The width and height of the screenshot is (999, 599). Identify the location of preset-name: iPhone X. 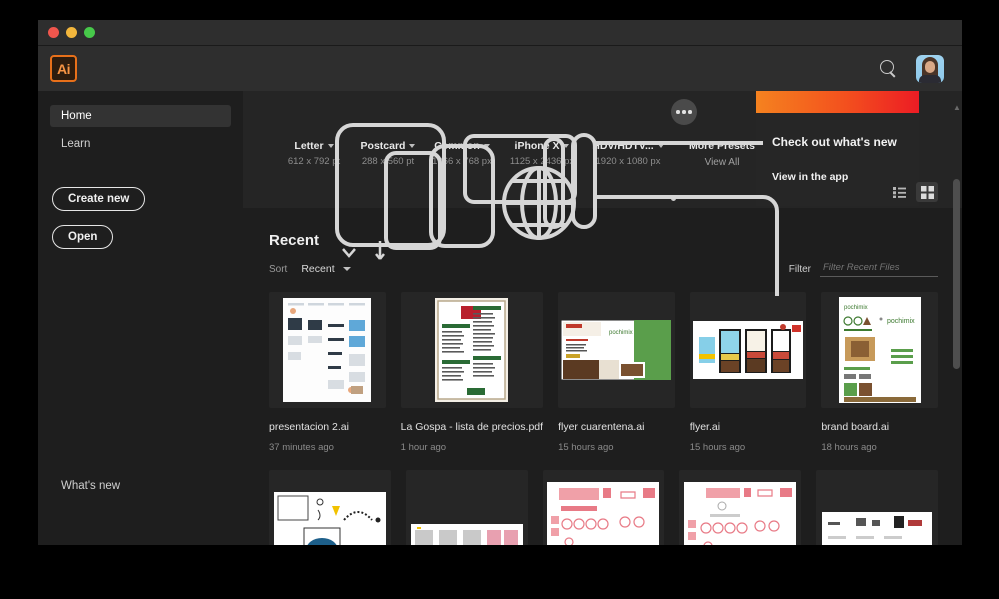
(537, 146).